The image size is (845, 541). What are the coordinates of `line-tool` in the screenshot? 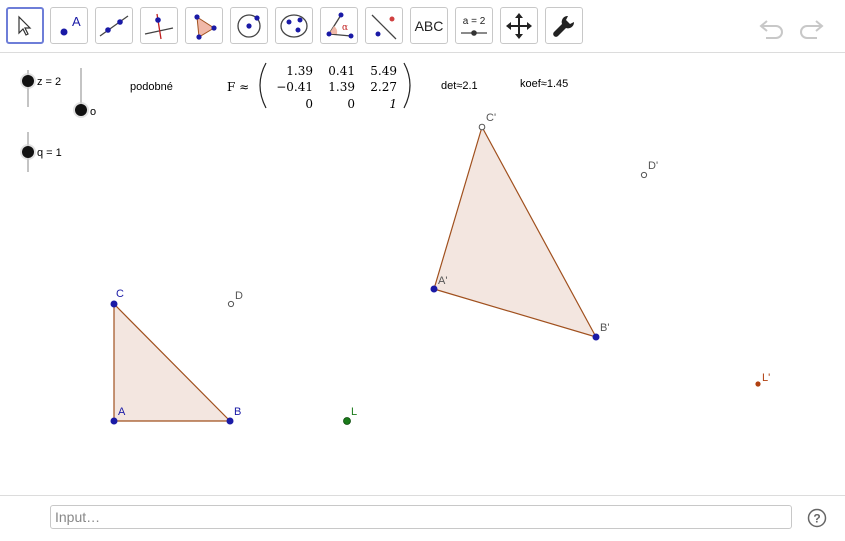 It's located at (114, 25).